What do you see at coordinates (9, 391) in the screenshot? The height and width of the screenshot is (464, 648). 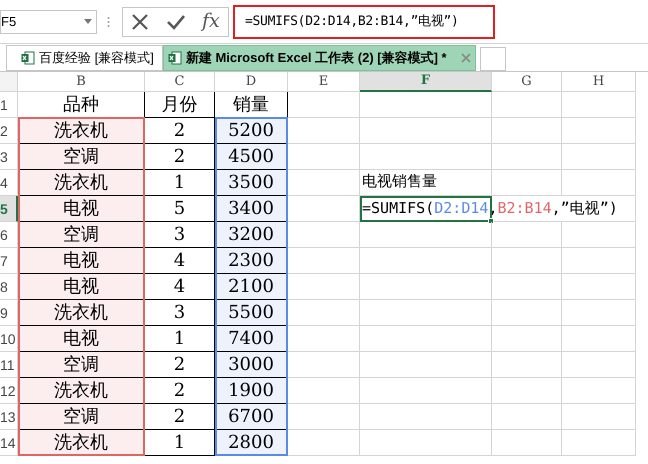 I see `row-header: 12` at bounding box center [9, 391].